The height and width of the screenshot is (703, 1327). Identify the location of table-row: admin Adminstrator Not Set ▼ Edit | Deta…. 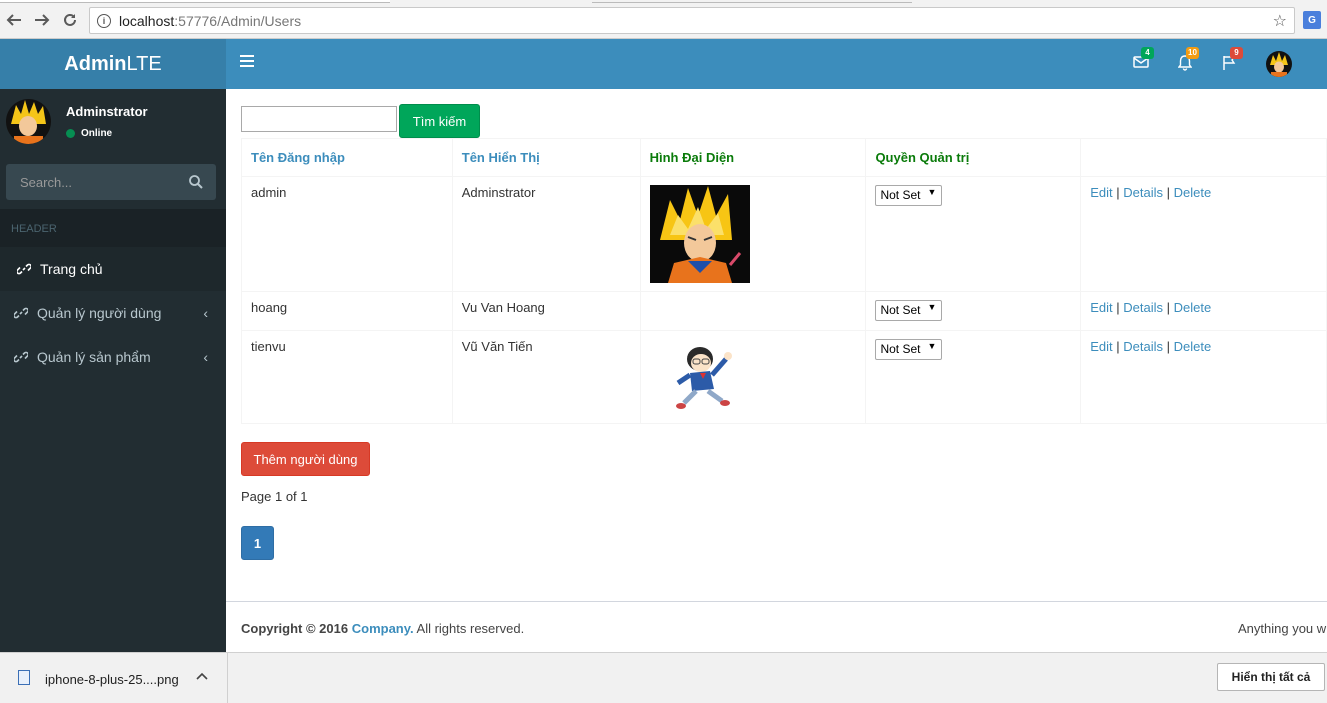
(784, 234).